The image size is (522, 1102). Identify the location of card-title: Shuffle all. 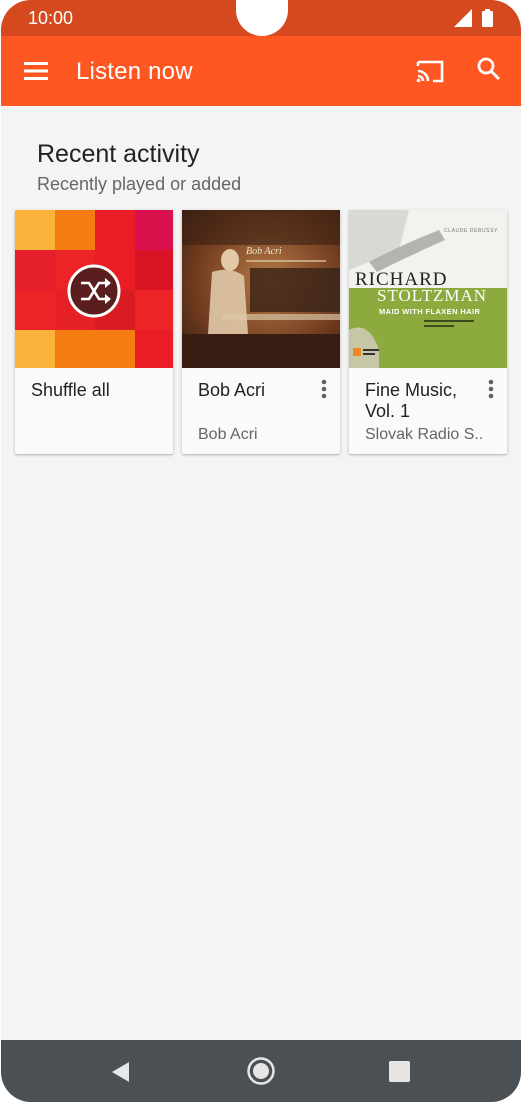
(70, 390).